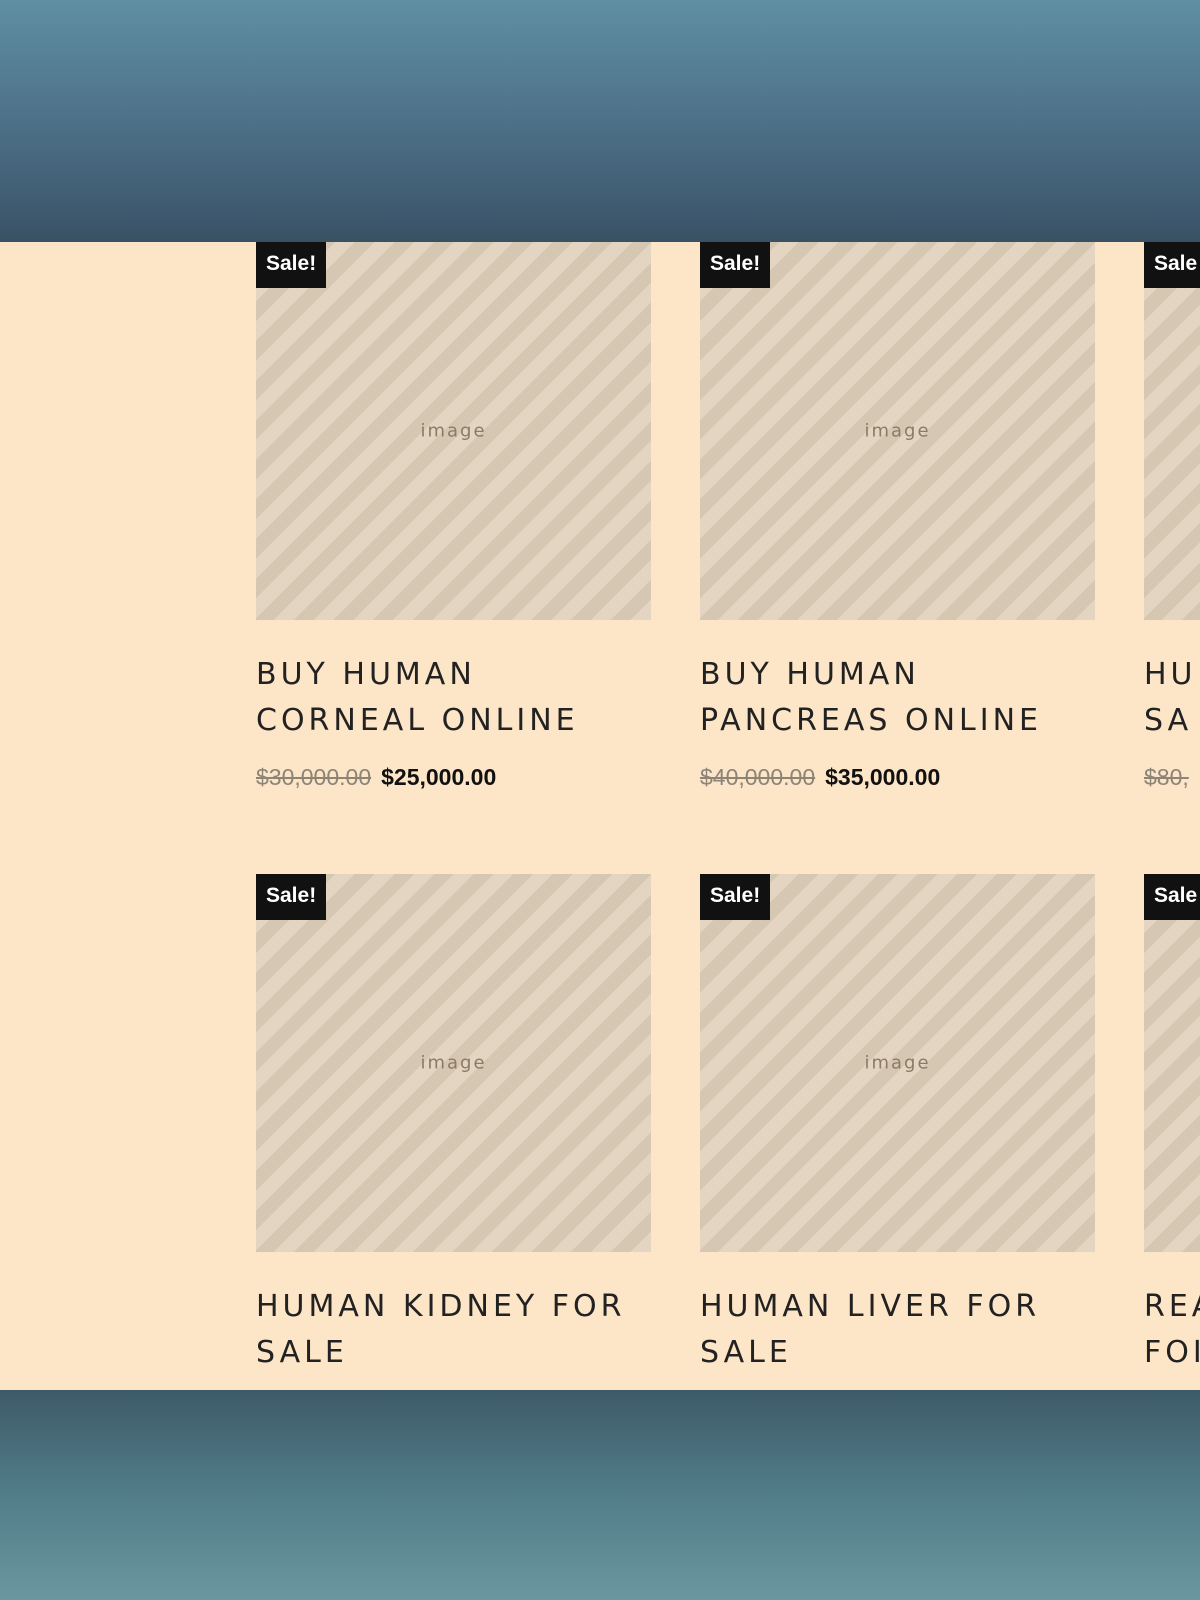 The width and height of the screenshot is (1200, 1600). I want to click on product-title: HU SA, so click(1172, 698).